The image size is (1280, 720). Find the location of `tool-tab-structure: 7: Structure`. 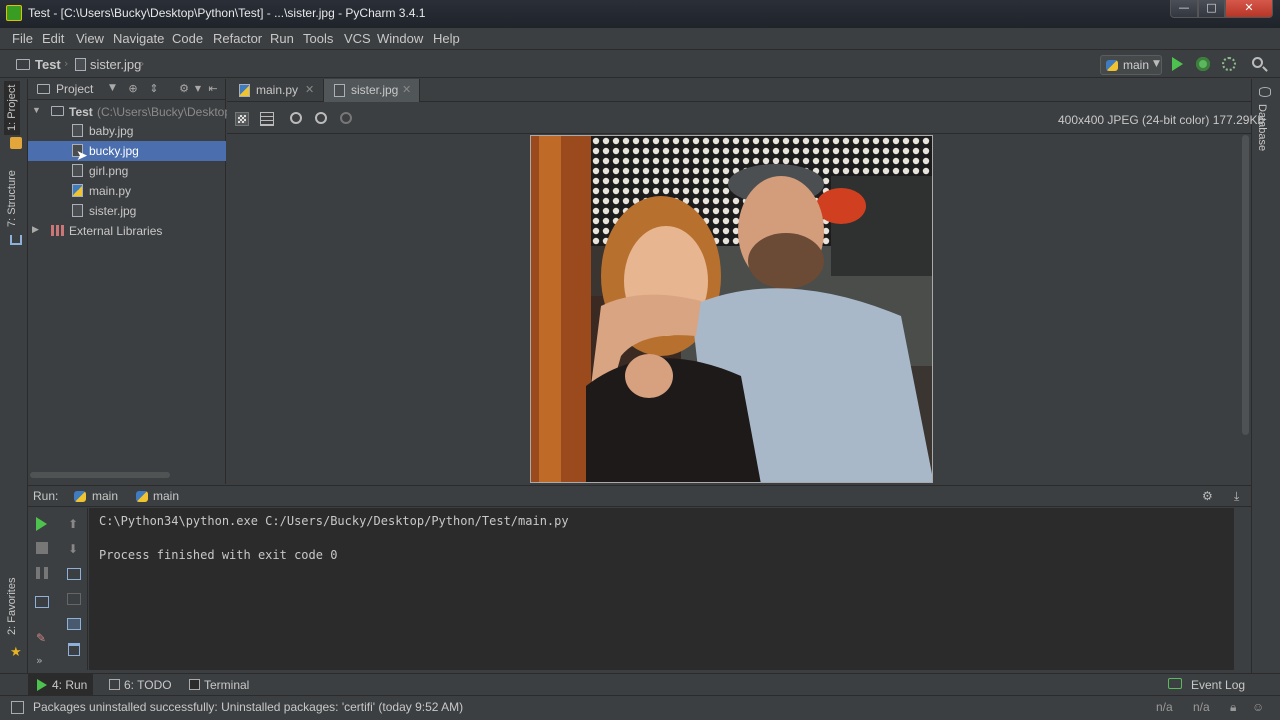

tool-tab-structure: 7: Structure is located at coordinates (12, 198).